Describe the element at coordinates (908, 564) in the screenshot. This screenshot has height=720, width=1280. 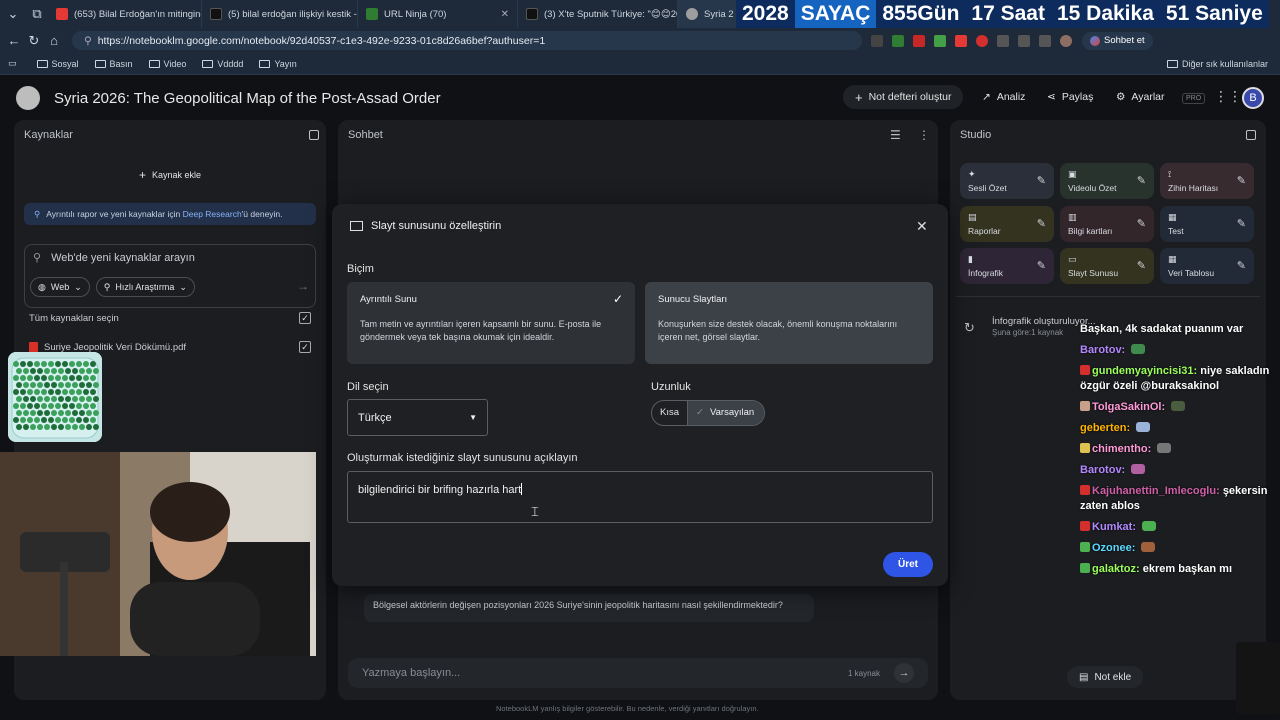
I see `generate-button: Üret` at that location.